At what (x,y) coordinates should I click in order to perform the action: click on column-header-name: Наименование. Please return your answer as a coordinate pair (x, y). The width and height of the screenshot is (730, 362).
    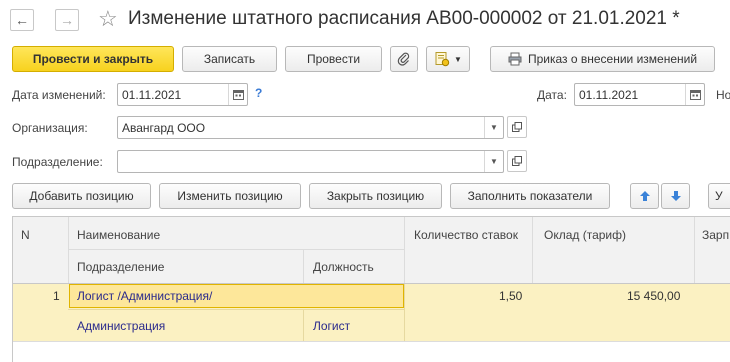
    Looking at the image, I should click on (118, 235).